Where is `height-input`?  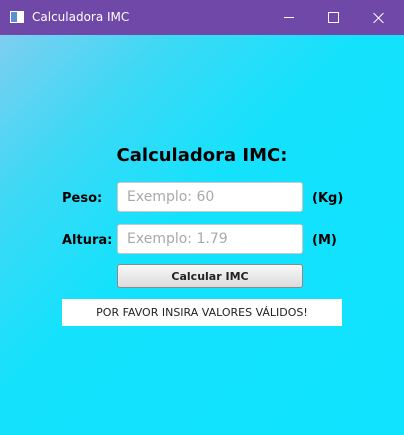 height-input is located at coordinates (210, 239).